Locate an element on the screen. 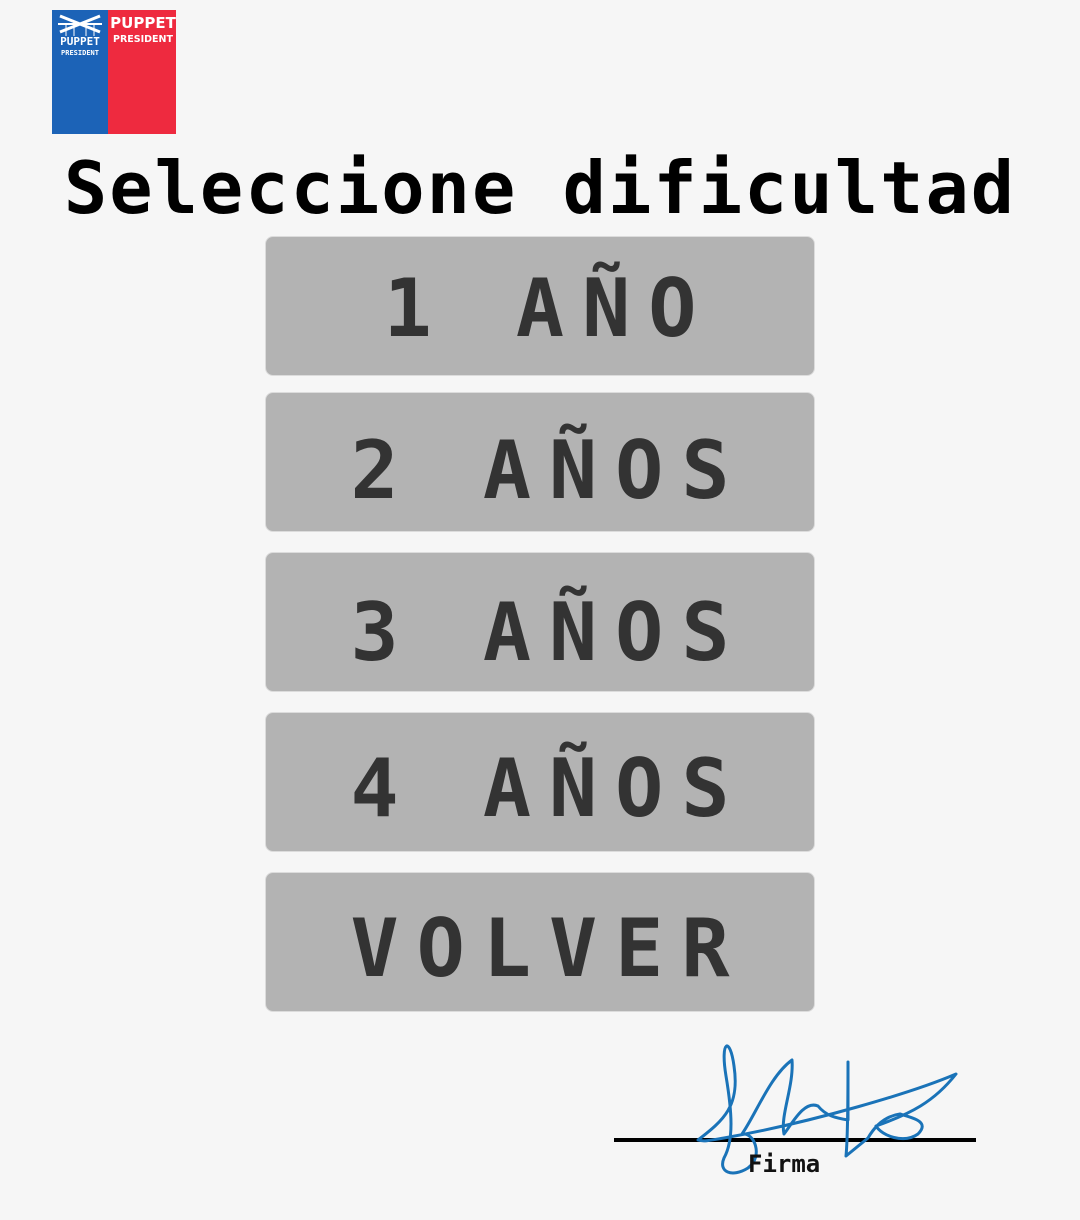 The image size is (1080, 1220). logo-left-line2: PRESIDENT is located at coordinates (80, 53).